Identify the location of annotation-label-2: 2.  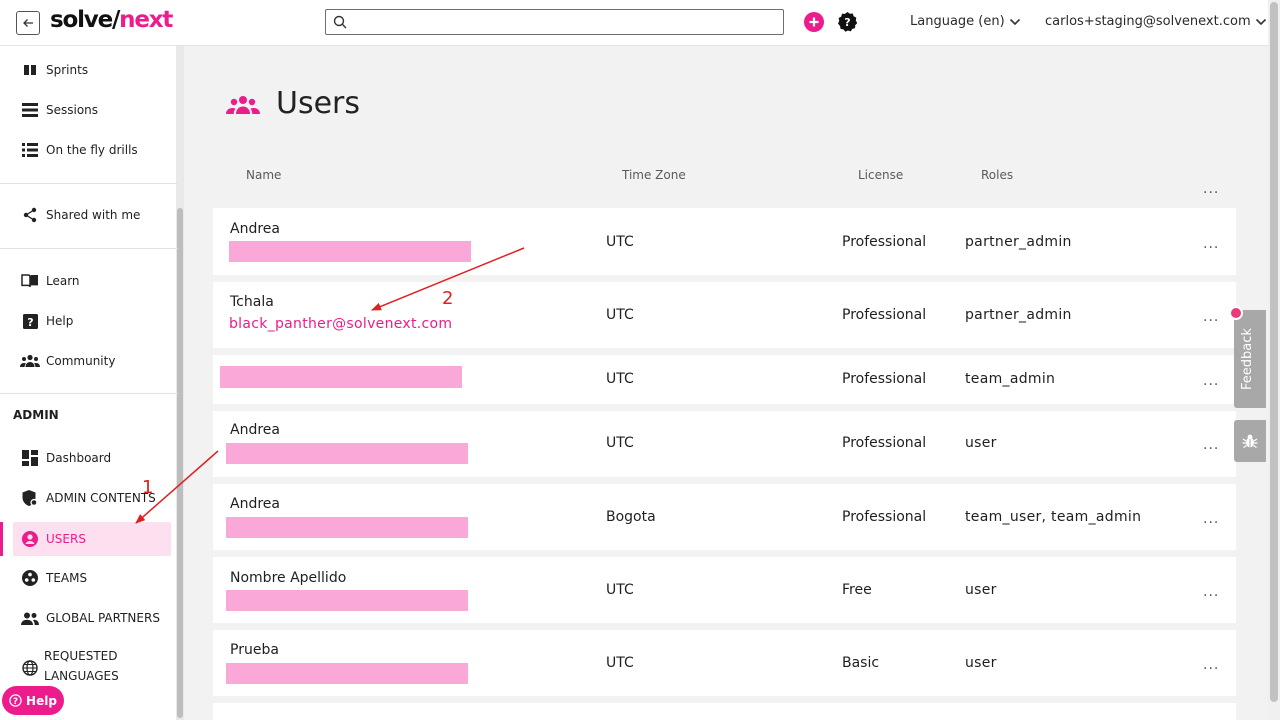
(448, 298).